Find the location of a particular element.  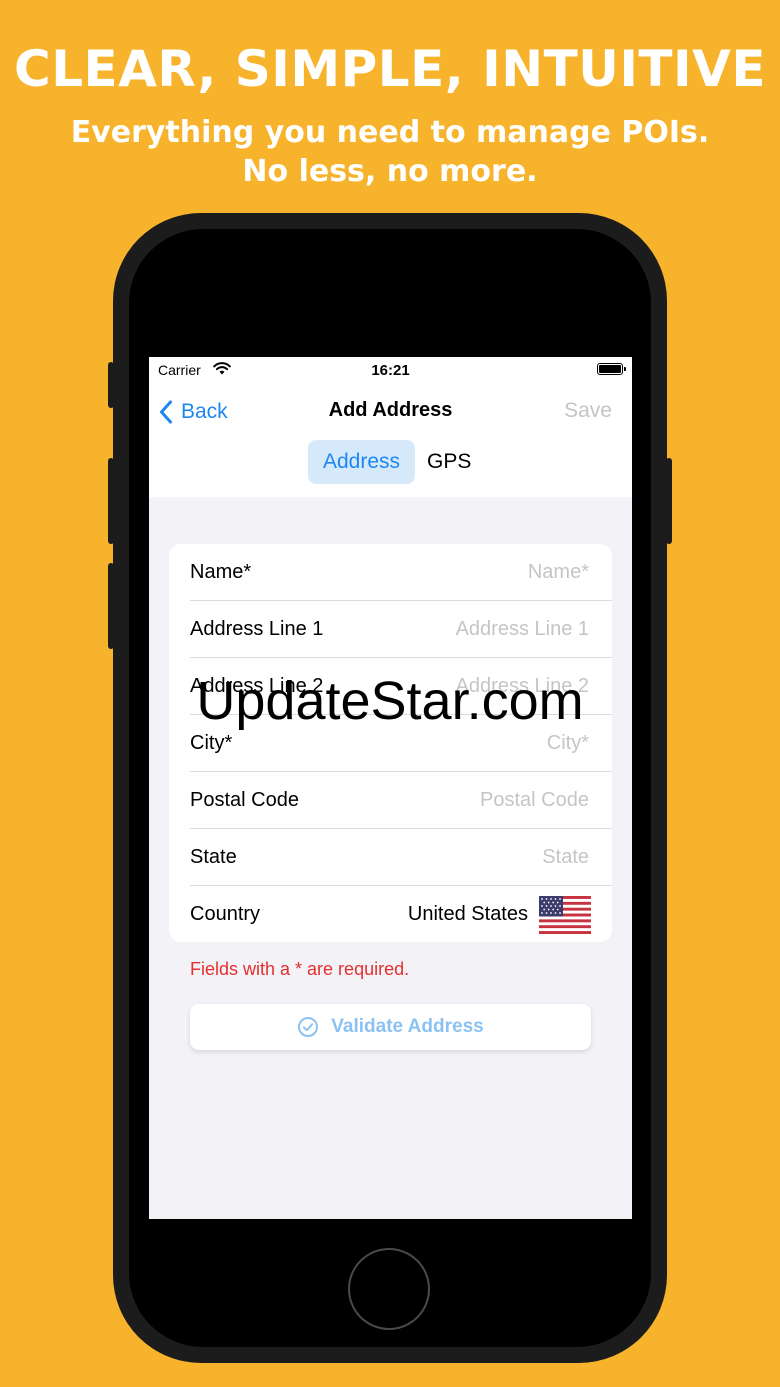

status-bar: Carrier 16:21 is located at coordinates (390, 370).